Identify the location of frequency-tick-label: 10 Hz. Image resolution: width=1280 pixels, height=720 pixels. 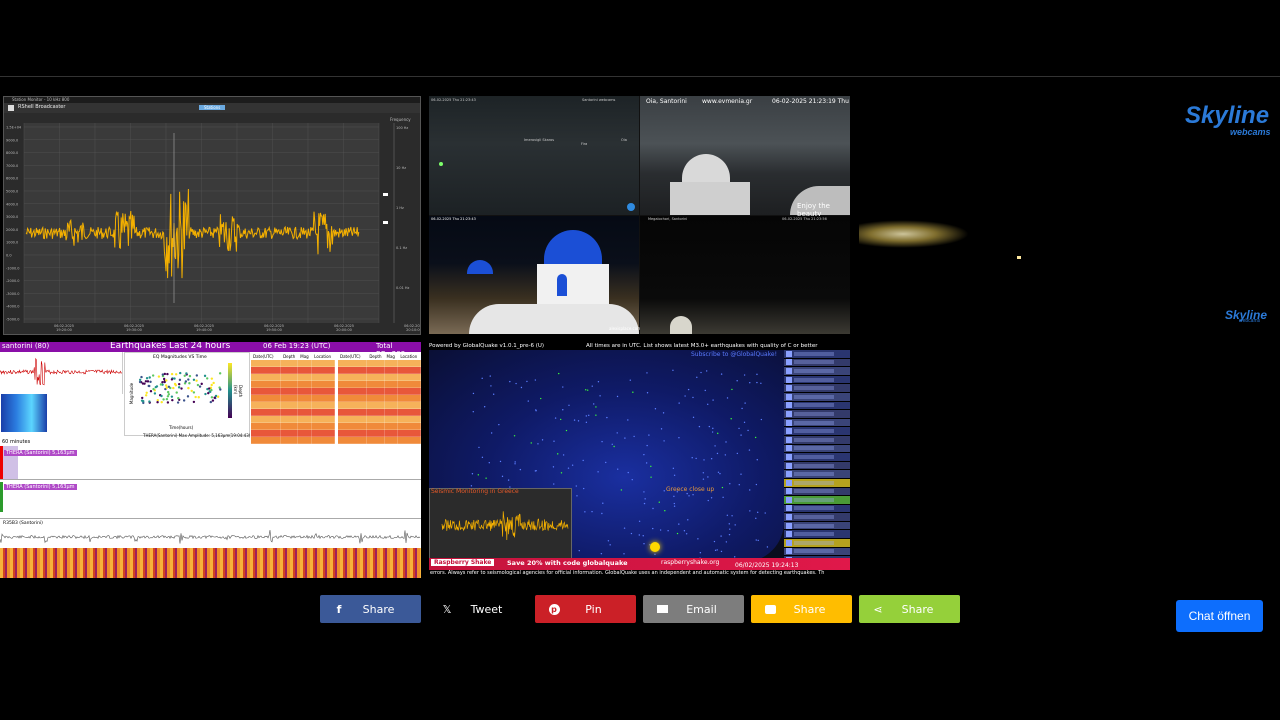
(401, 168).